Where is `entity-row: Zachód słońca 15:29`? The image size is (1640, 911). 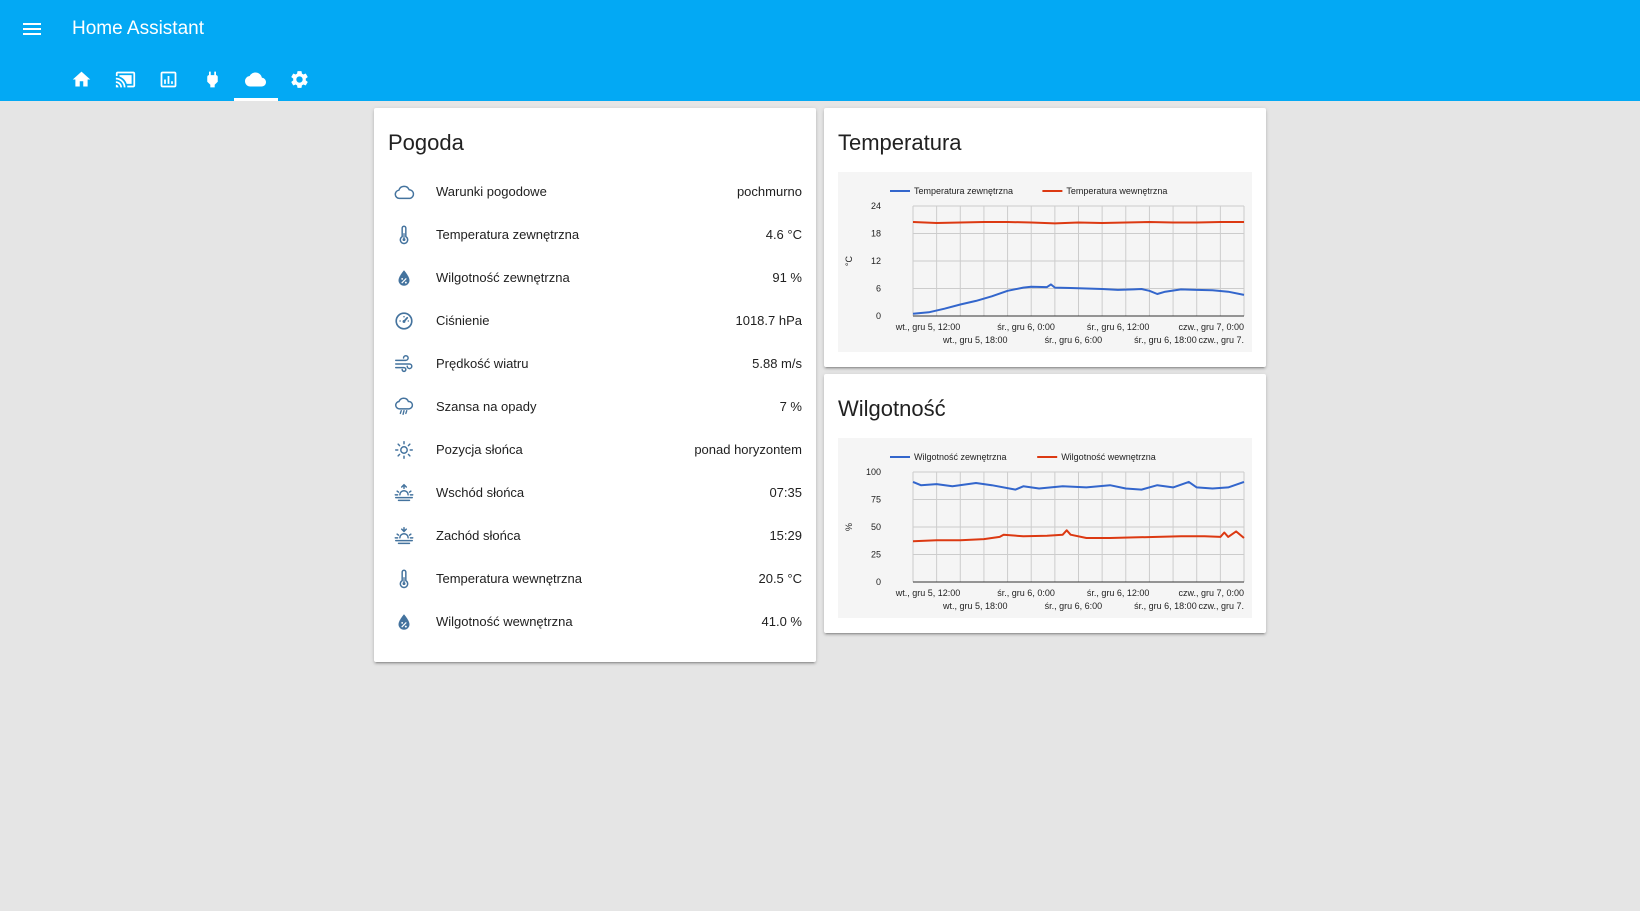 entity-row: Zachód słońca 15:29 is located at coordinates (595, 535).